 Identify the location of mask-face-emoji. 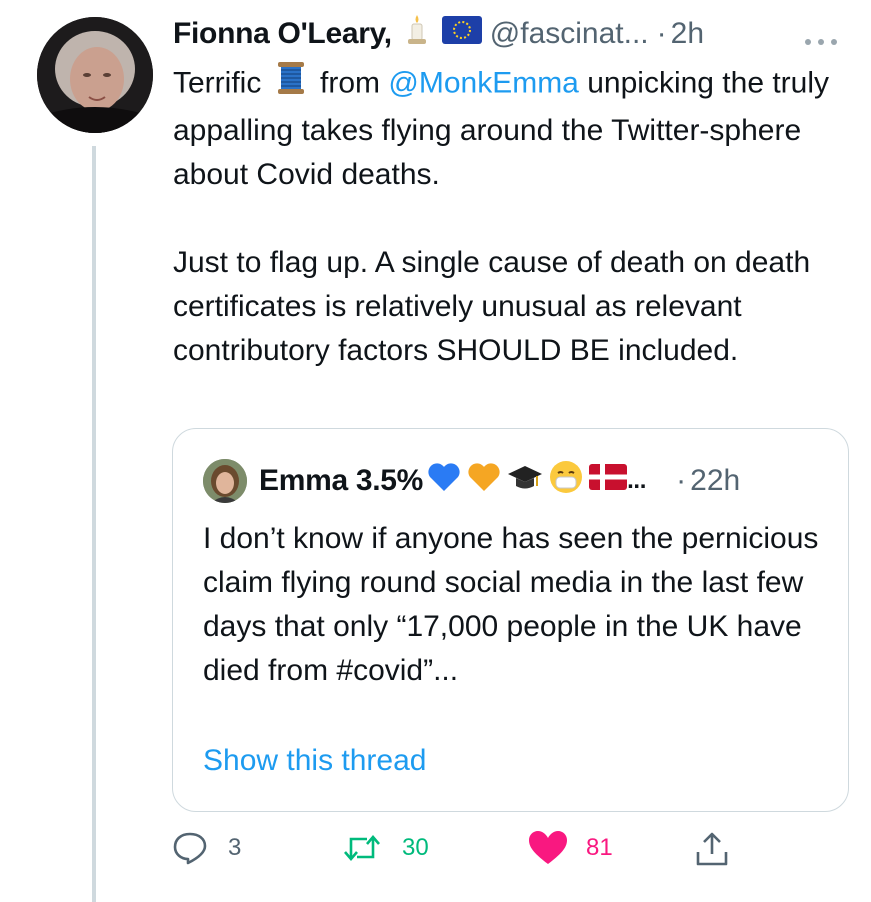
(566, 481).